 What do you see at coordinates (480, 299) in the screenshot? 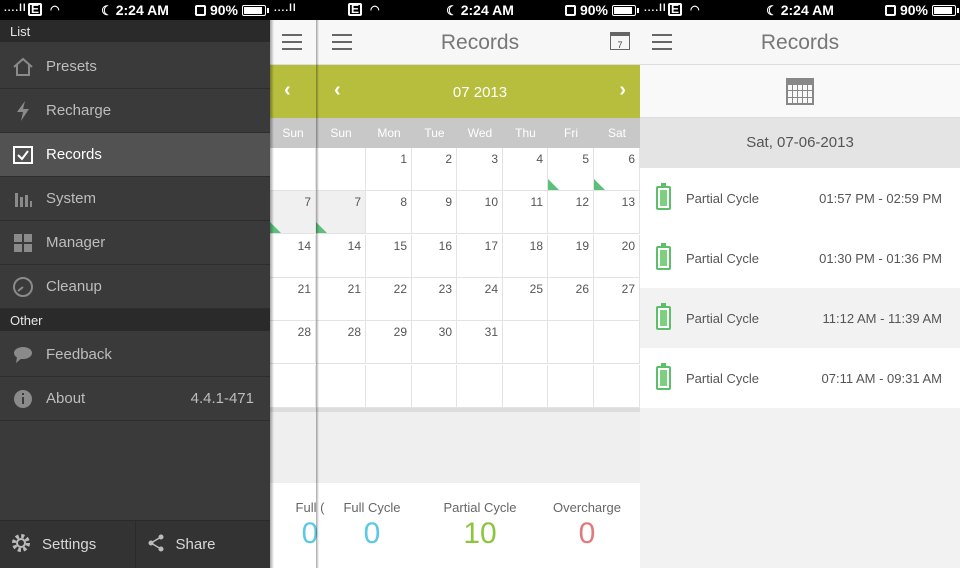
I see `calendar-day-cell: 24` at bounding box center [480, 299].